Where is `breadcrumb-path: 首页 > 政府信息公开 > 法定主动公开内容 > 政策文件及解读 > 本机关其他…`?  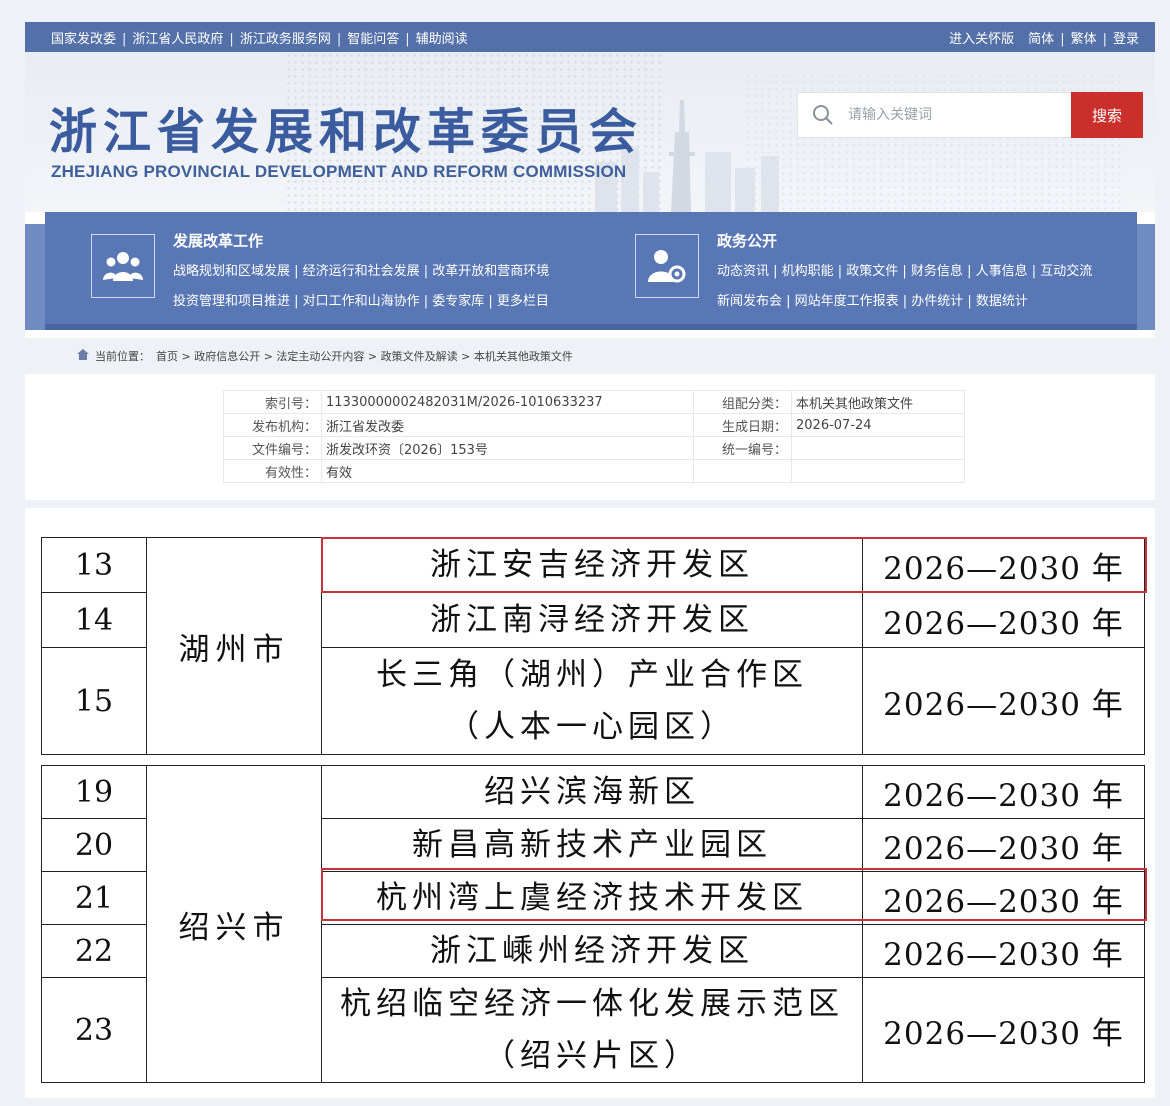
breadcrumb-path: 首页 > 政府信息公开 > 法定主动公开内容 > 政策文件及解读 > 本机关其他… is located at coordinates (364, 356).